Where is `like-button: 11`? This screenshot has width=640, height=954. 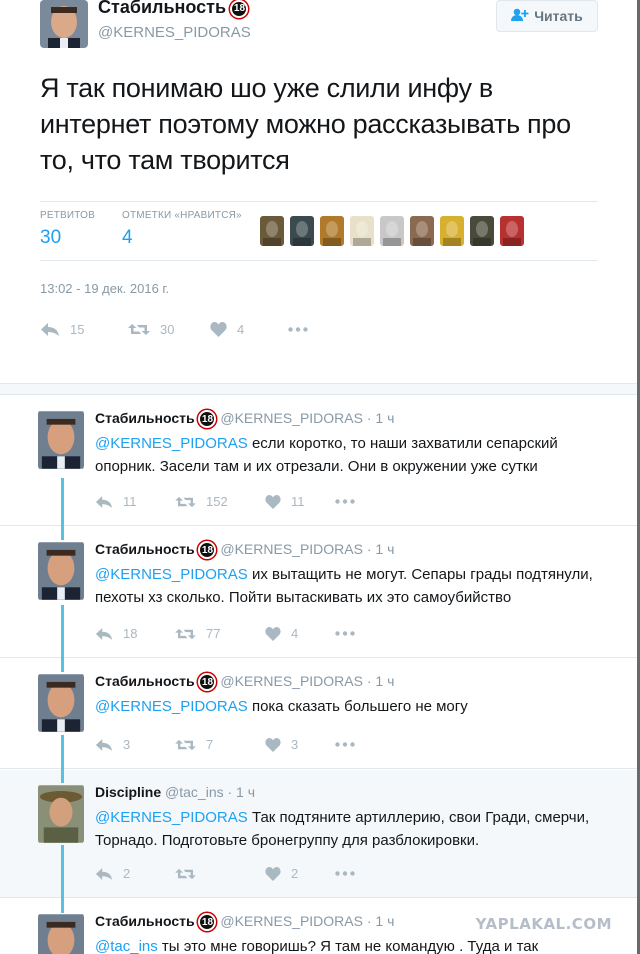 like-button: 11 is located at coordinates (300, 501).